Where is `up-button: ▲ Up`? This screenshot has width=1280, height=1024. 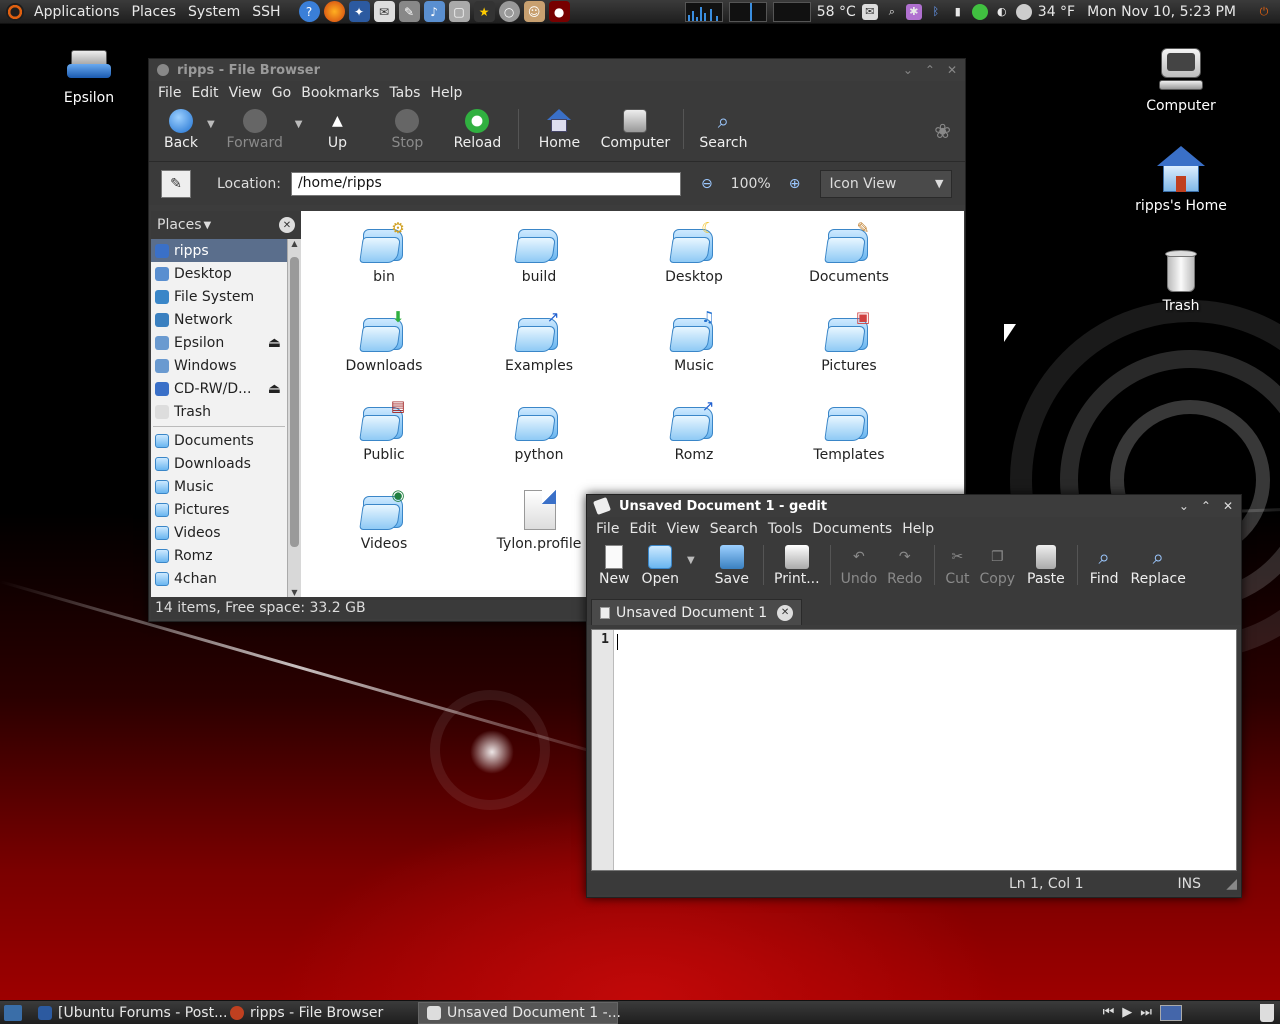
up-button: ▲ Up is located at coordinates (337, 130).